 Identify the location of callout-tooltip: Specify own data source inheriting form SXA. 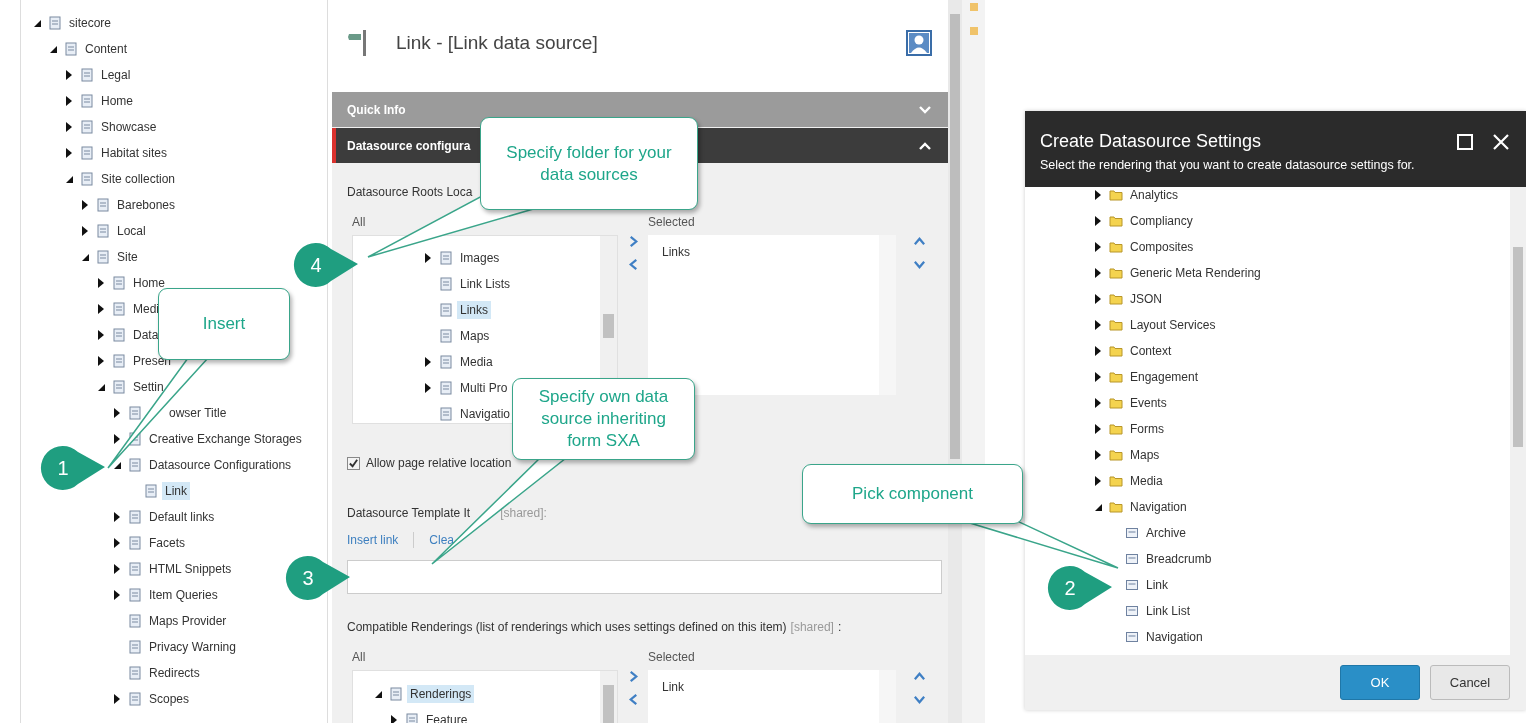
(603, 419).